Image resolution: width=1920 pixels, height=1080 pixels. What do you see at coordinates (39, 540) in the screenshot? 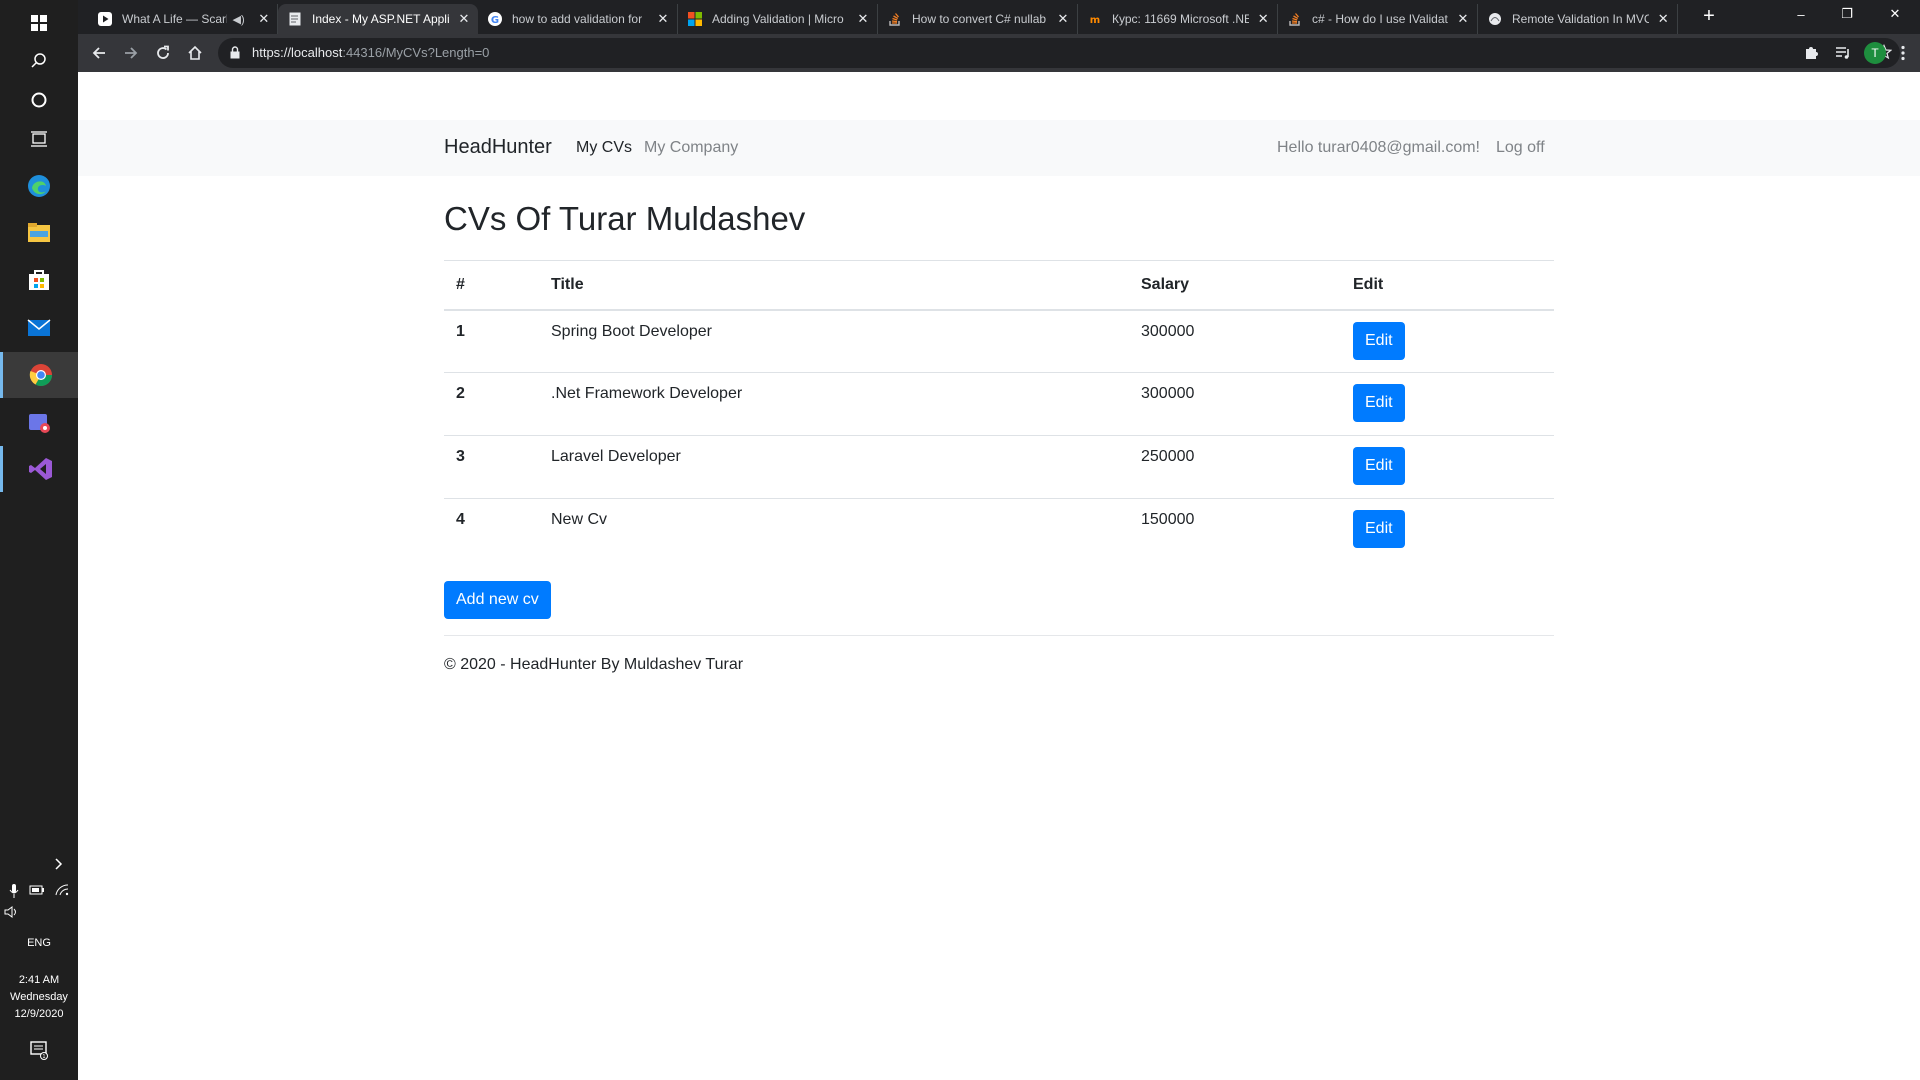
I see `windows-taskbar: ENG 2:41 AM Wednesday 12/9/2020 1` at bounding box center [39, 540].